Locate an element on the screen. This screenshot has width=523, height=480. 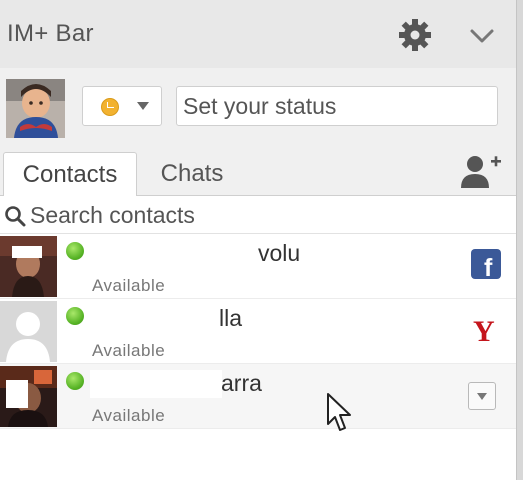
avatar-photo is located at coordinates (35, 108).